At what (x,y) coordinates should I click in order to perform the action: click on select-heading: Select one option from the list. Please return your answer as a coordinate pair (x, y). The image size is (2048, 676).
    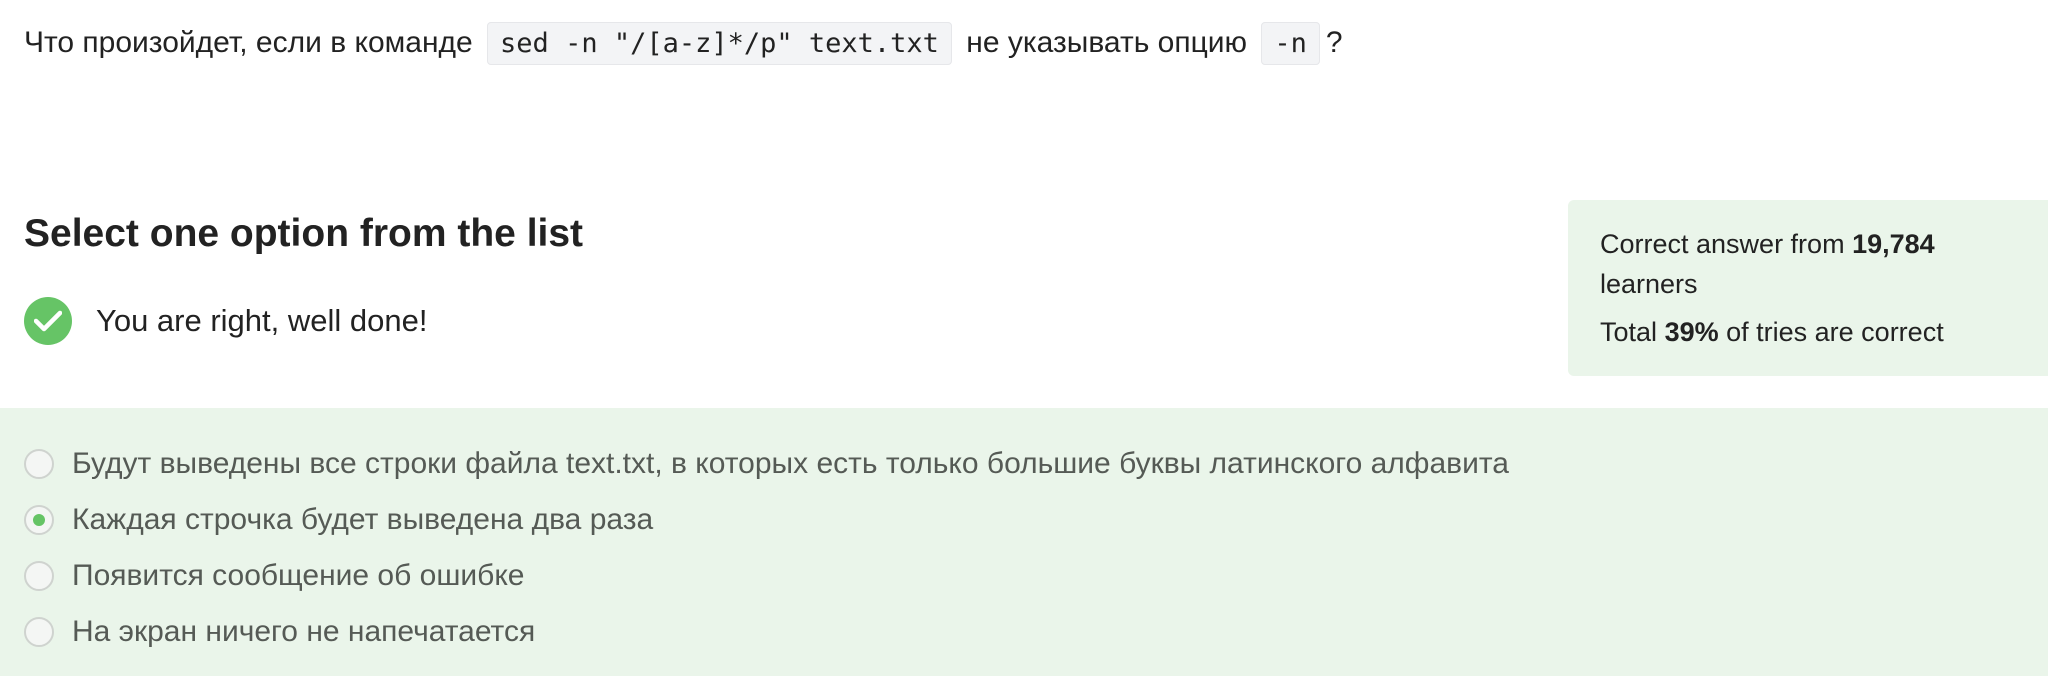
    Looking at the image, I should click on (304, 233).